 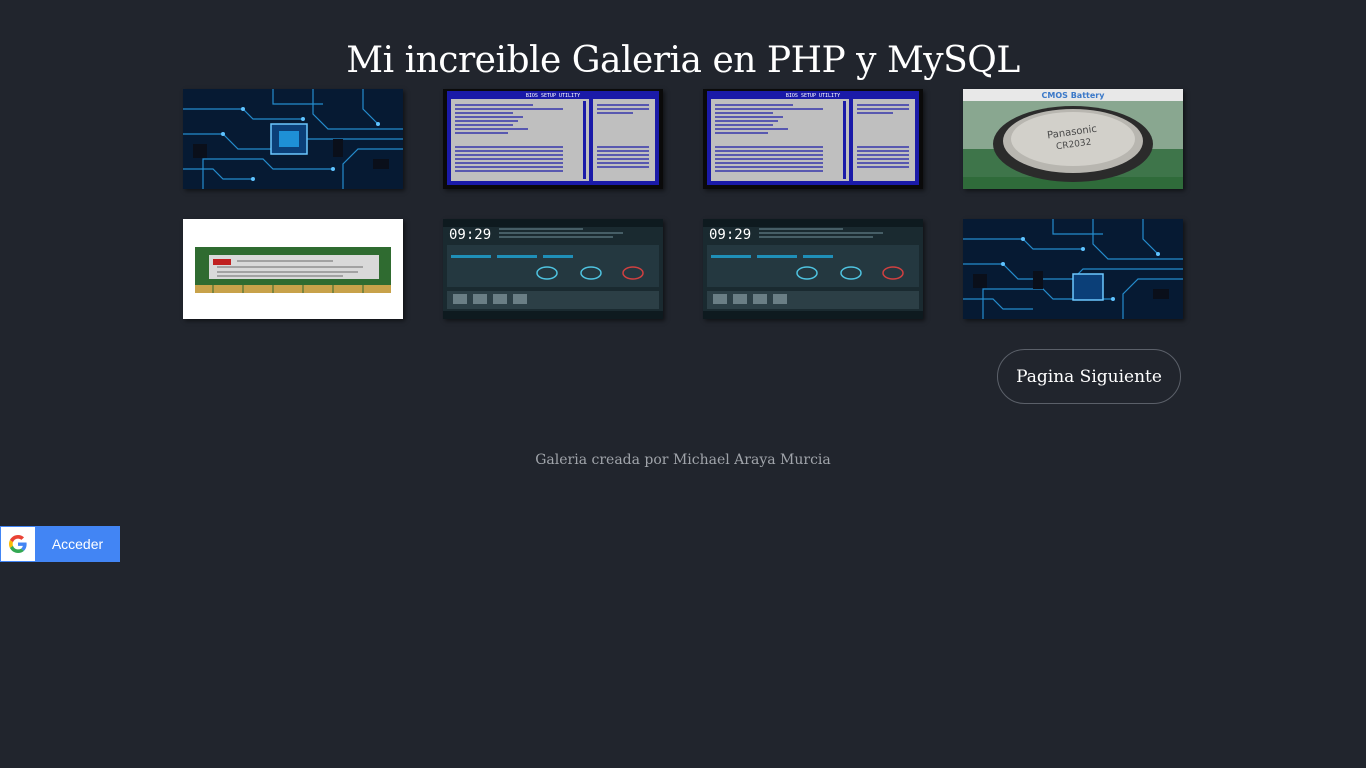 I want to click on next-page-button: Pagina Siguiente, so click(x=1089, y=376).